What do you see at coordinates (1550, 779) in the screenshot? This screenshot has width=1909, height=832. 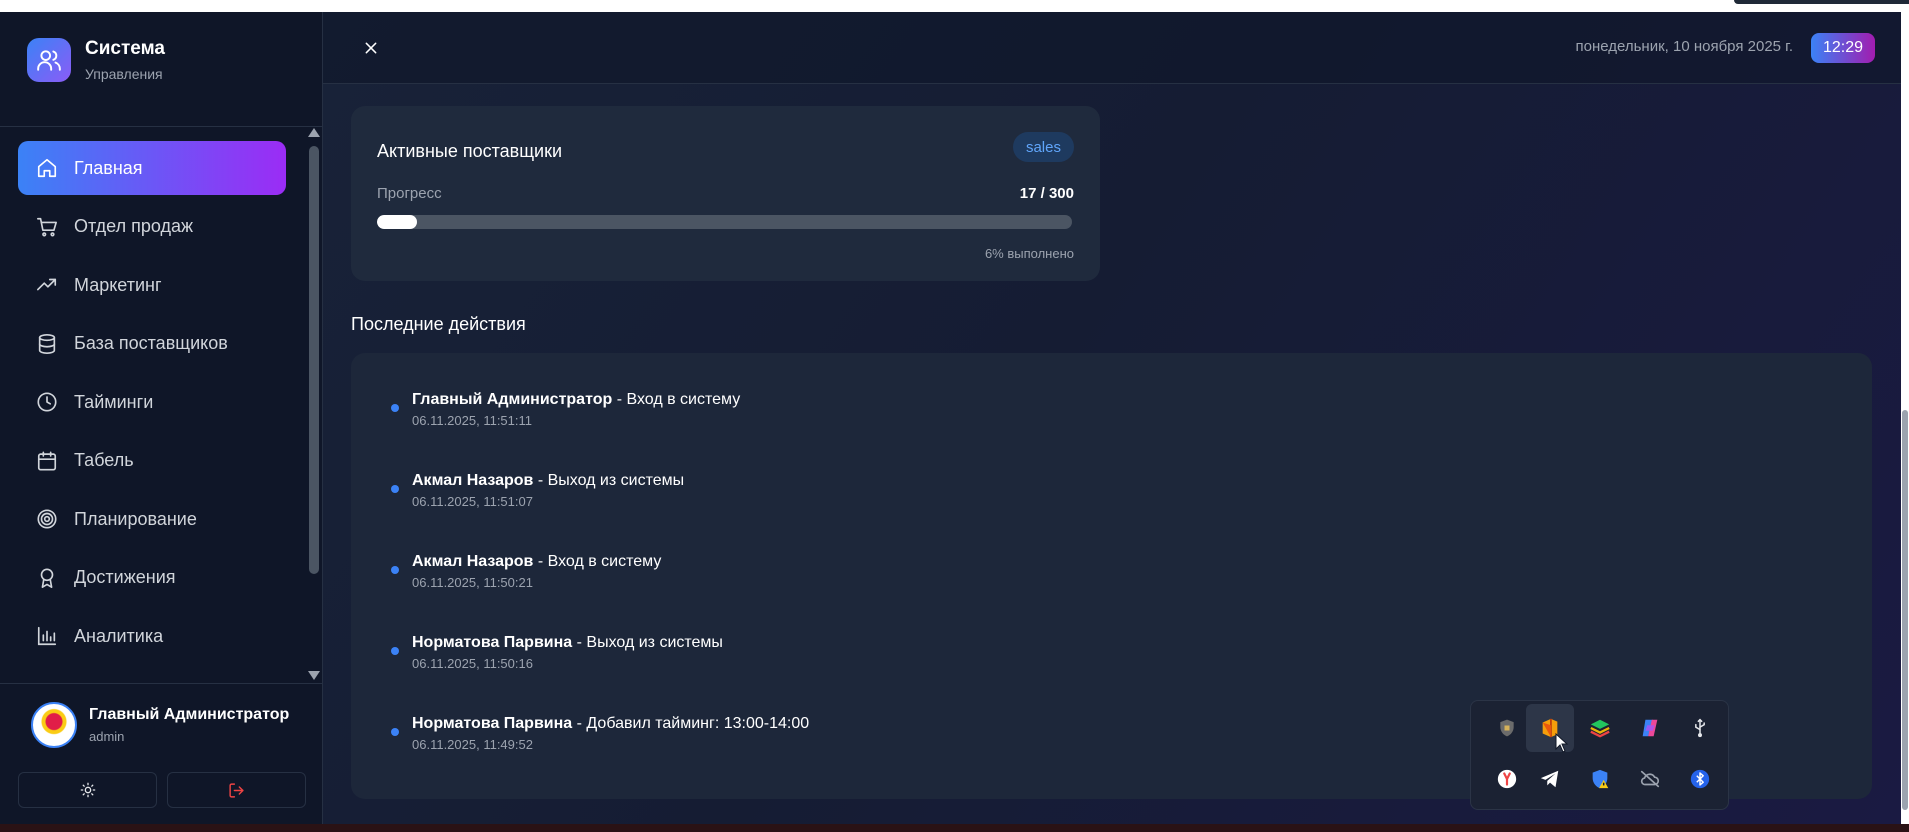 I see `telegram-icon` at bounding box center [1550, 779].